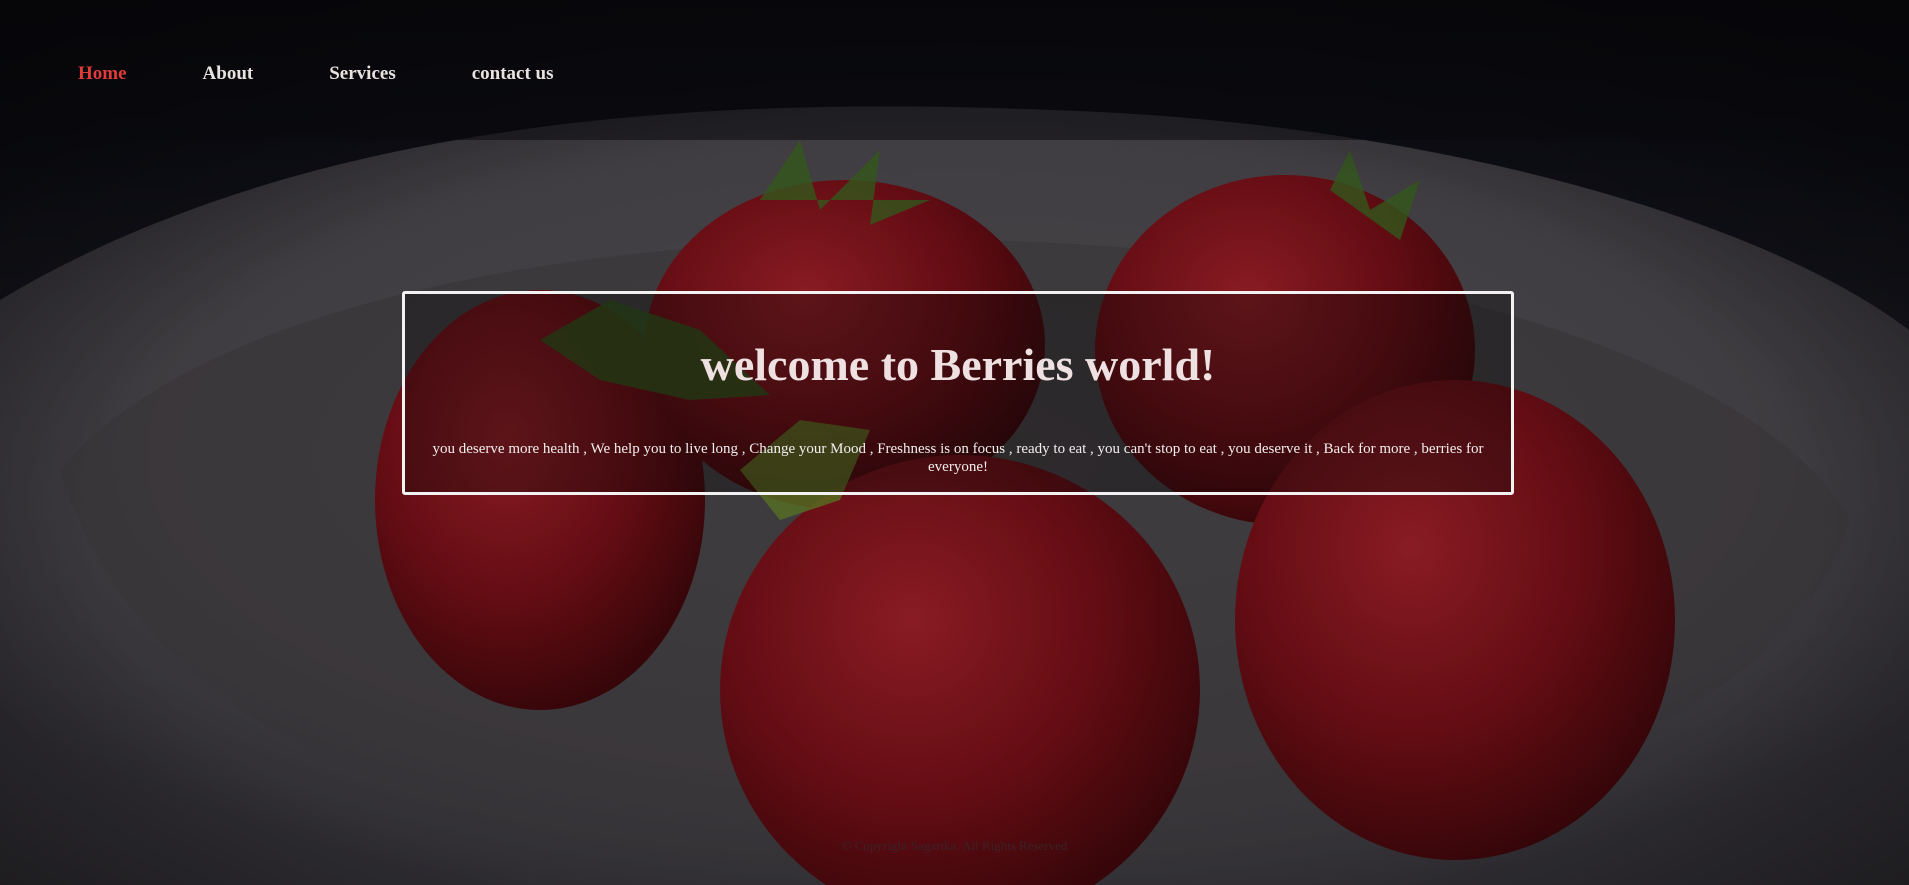 This screenshot has width=1909, height=885. What do you see at coordinates (228, 74) in the screenshot?
I see `nav-link-about: About` at bounding box center [228, 74].